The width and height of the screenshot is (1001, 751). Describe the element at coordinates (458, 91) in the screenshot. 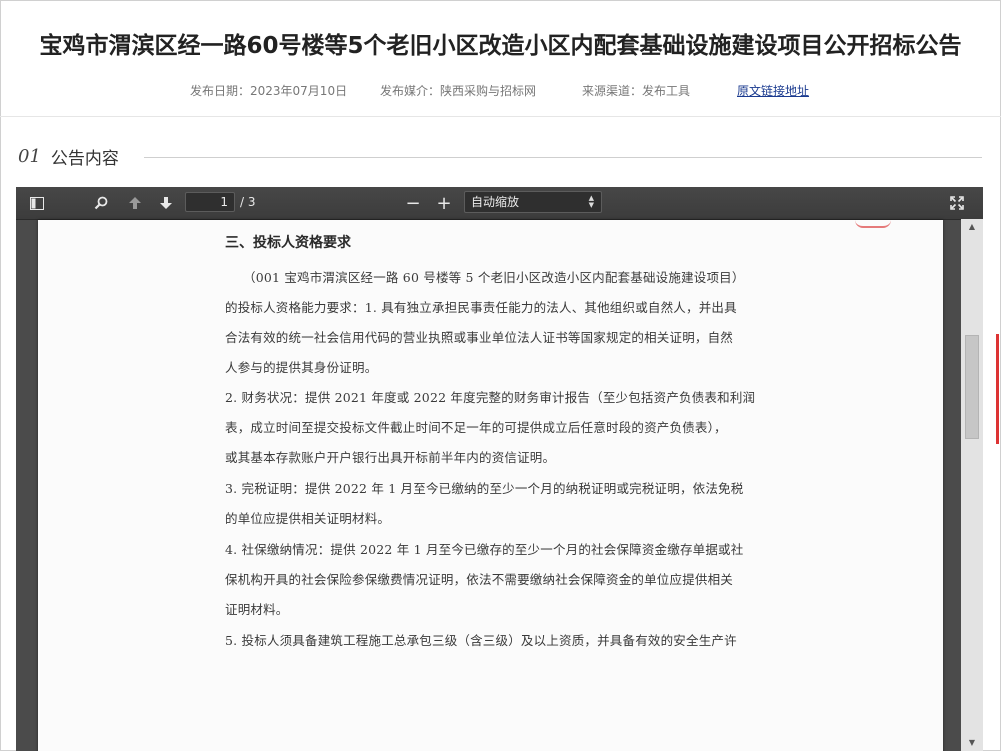

I see `publish-media: 发布媒介：陕西采购与招标网` at that location.